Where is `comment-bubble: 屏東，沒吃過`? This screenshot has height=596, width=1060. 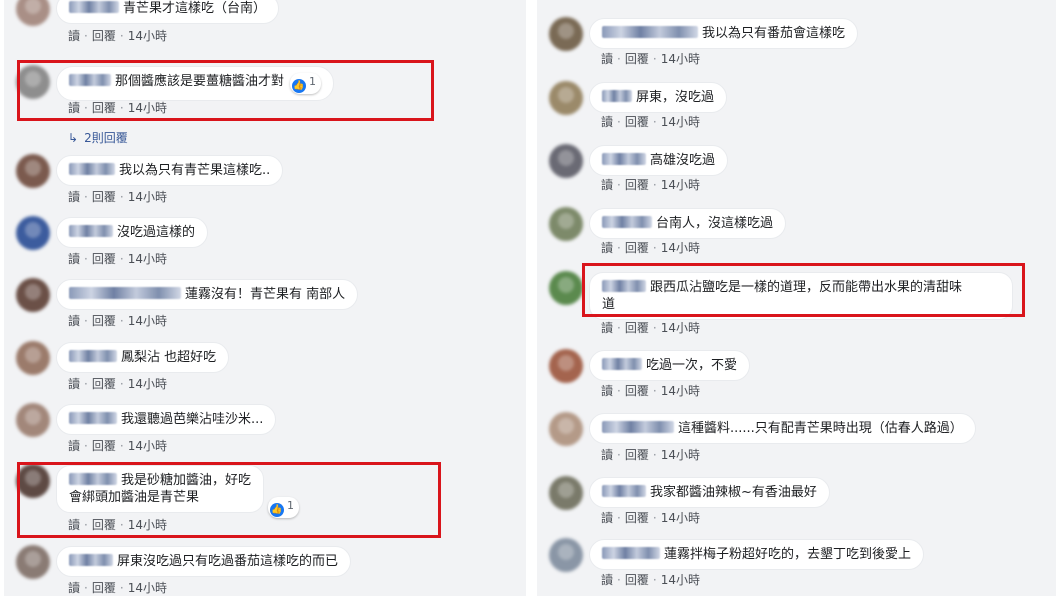 comment-bubble: 屏東，沒吃過 is located at coordinates (658, 97).